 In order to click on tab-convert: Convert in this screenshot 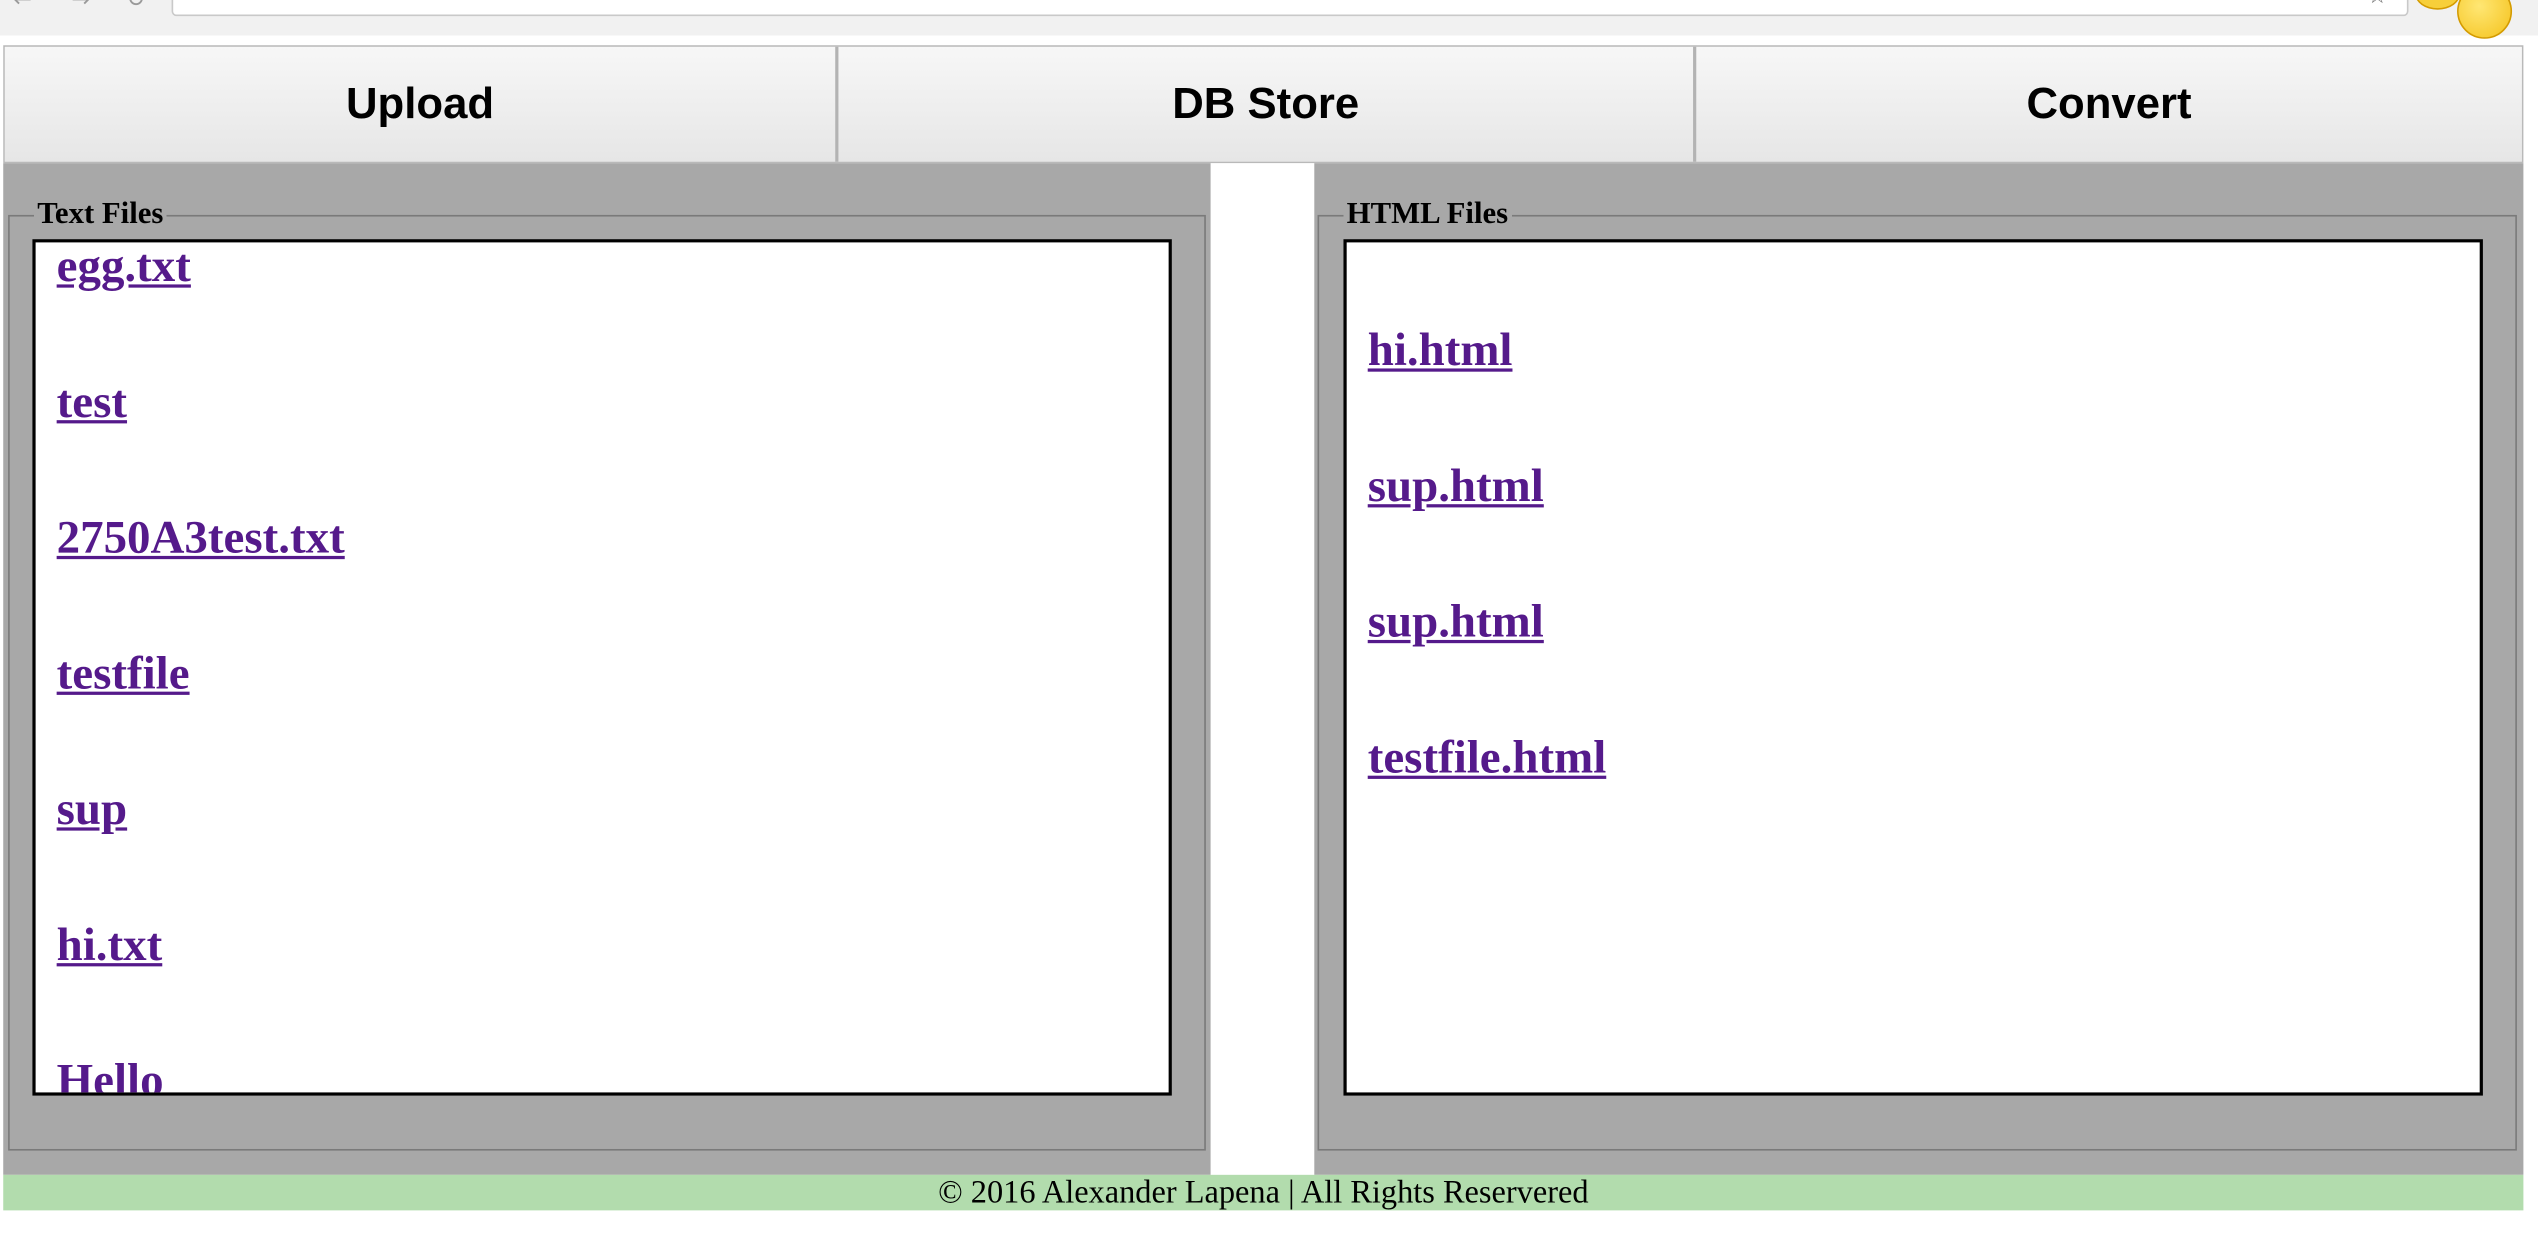, I will do `click(2107, 104)`.